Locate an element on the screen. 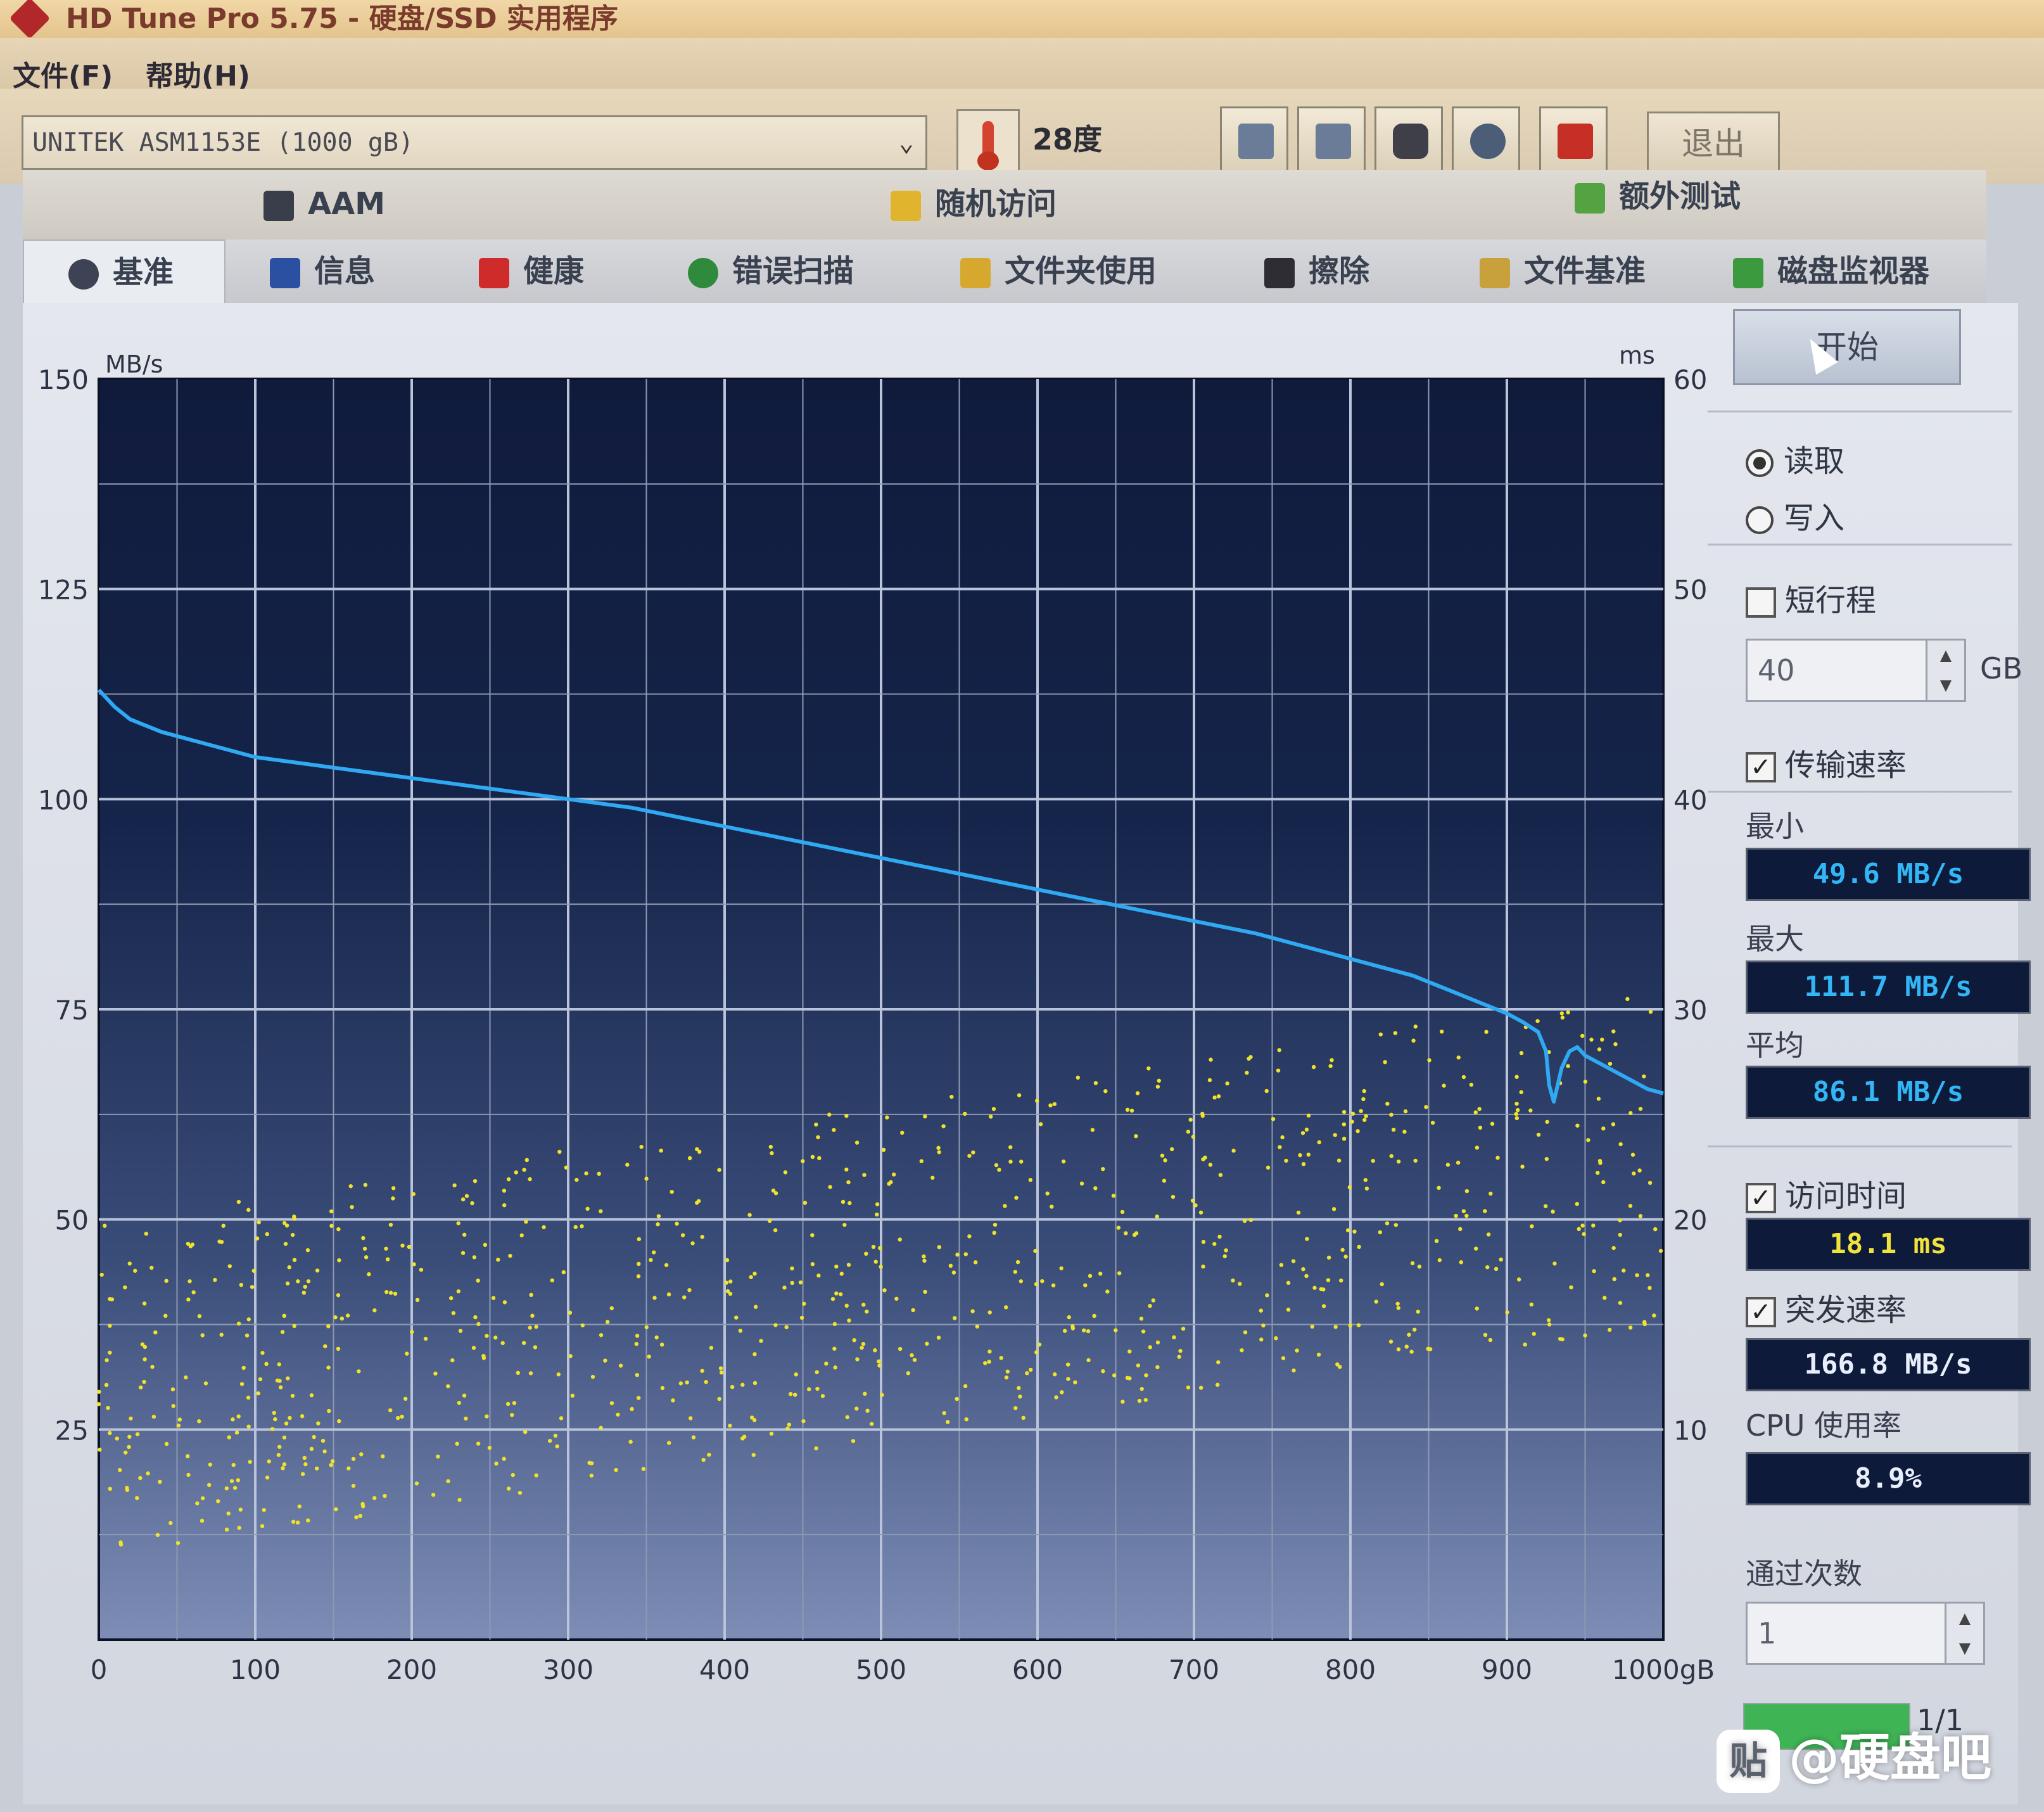 Image resolution: width=2044 pixels, height=1812 pixels. short-stroke-spinner: ▲ ▼ is located at coordinates (1946, 670).